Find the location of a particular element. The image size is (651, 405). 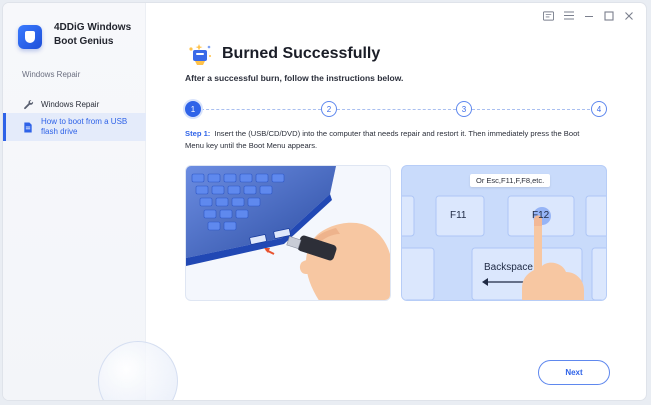

step-indicator: 1 2 3 4 is located at coordinates (399, 109).